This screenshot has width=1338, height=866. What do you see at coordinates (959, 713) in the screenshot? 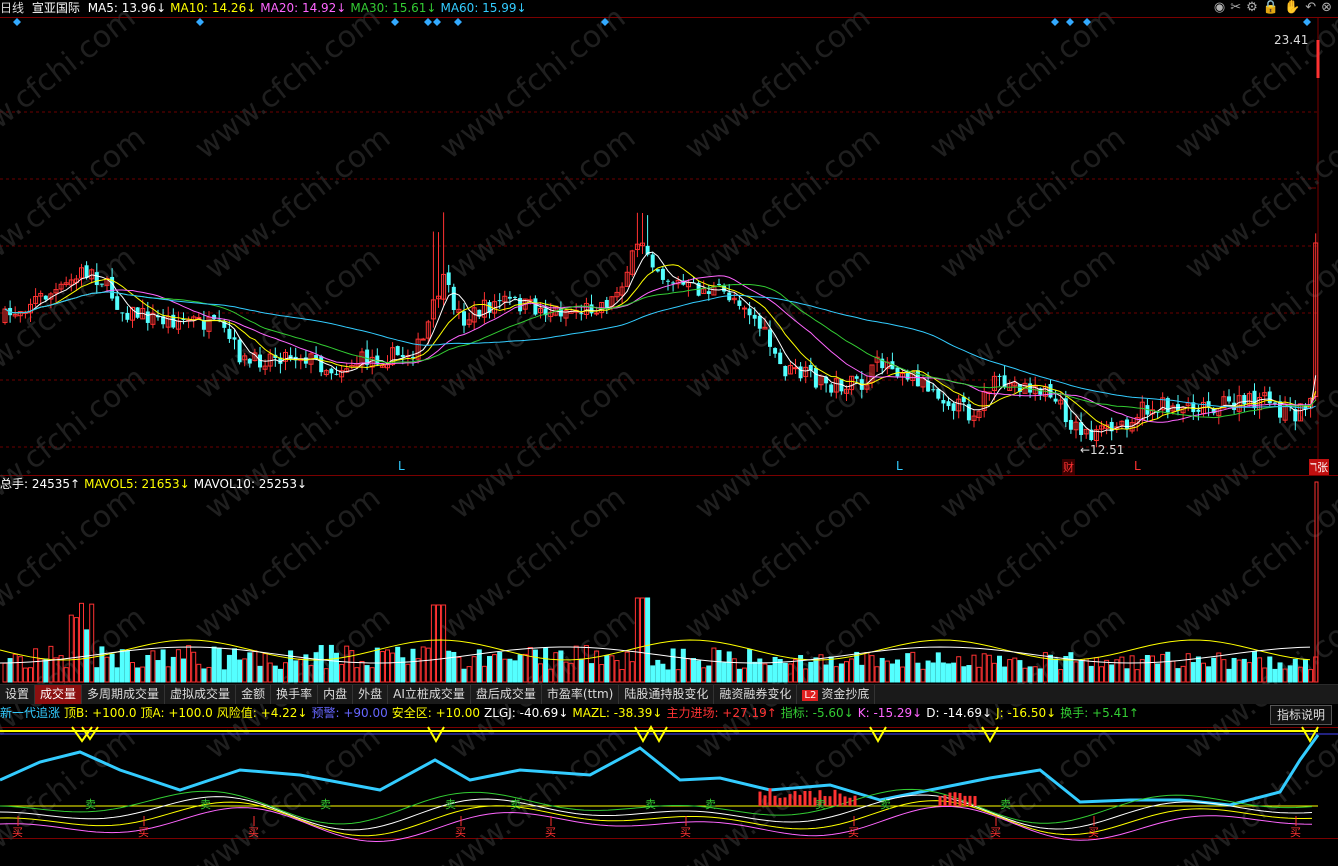
I see `indicator-legend-item: D: -14.69↓` at bounding box center [959, 713].